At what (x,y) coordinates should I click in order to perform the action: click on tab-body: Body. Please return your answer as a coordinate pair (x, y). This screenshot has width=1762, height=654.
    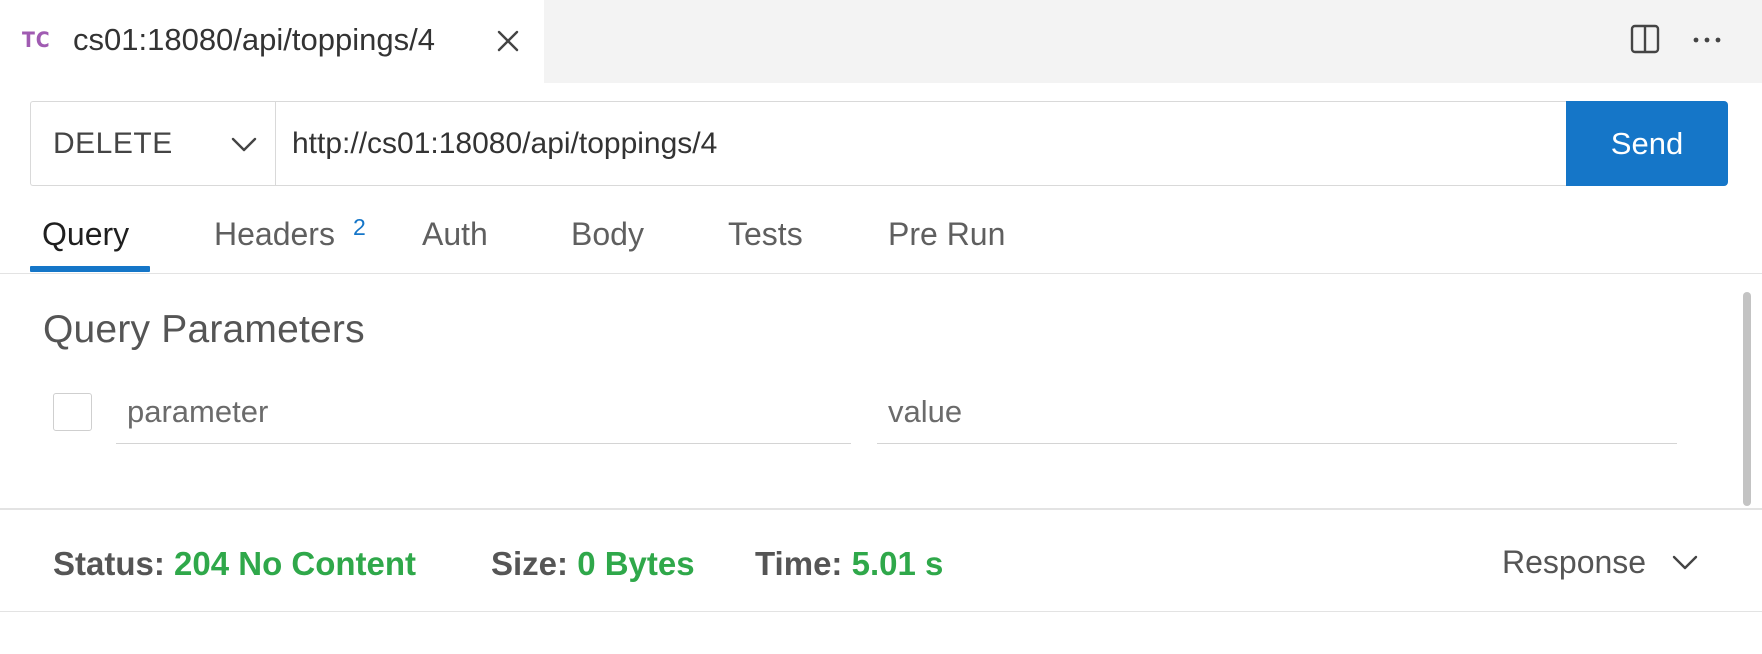
    Looking at the image, I should click on (607, 234).